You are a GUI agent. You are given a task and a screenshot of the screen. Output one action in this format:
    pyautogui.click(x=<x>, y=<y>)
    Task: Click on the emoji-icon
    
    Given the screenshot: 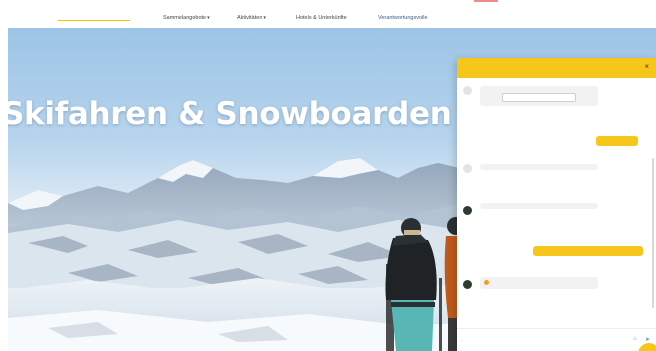 What is the action you would take?
    pyautogui.click(x=486, y=282)
    